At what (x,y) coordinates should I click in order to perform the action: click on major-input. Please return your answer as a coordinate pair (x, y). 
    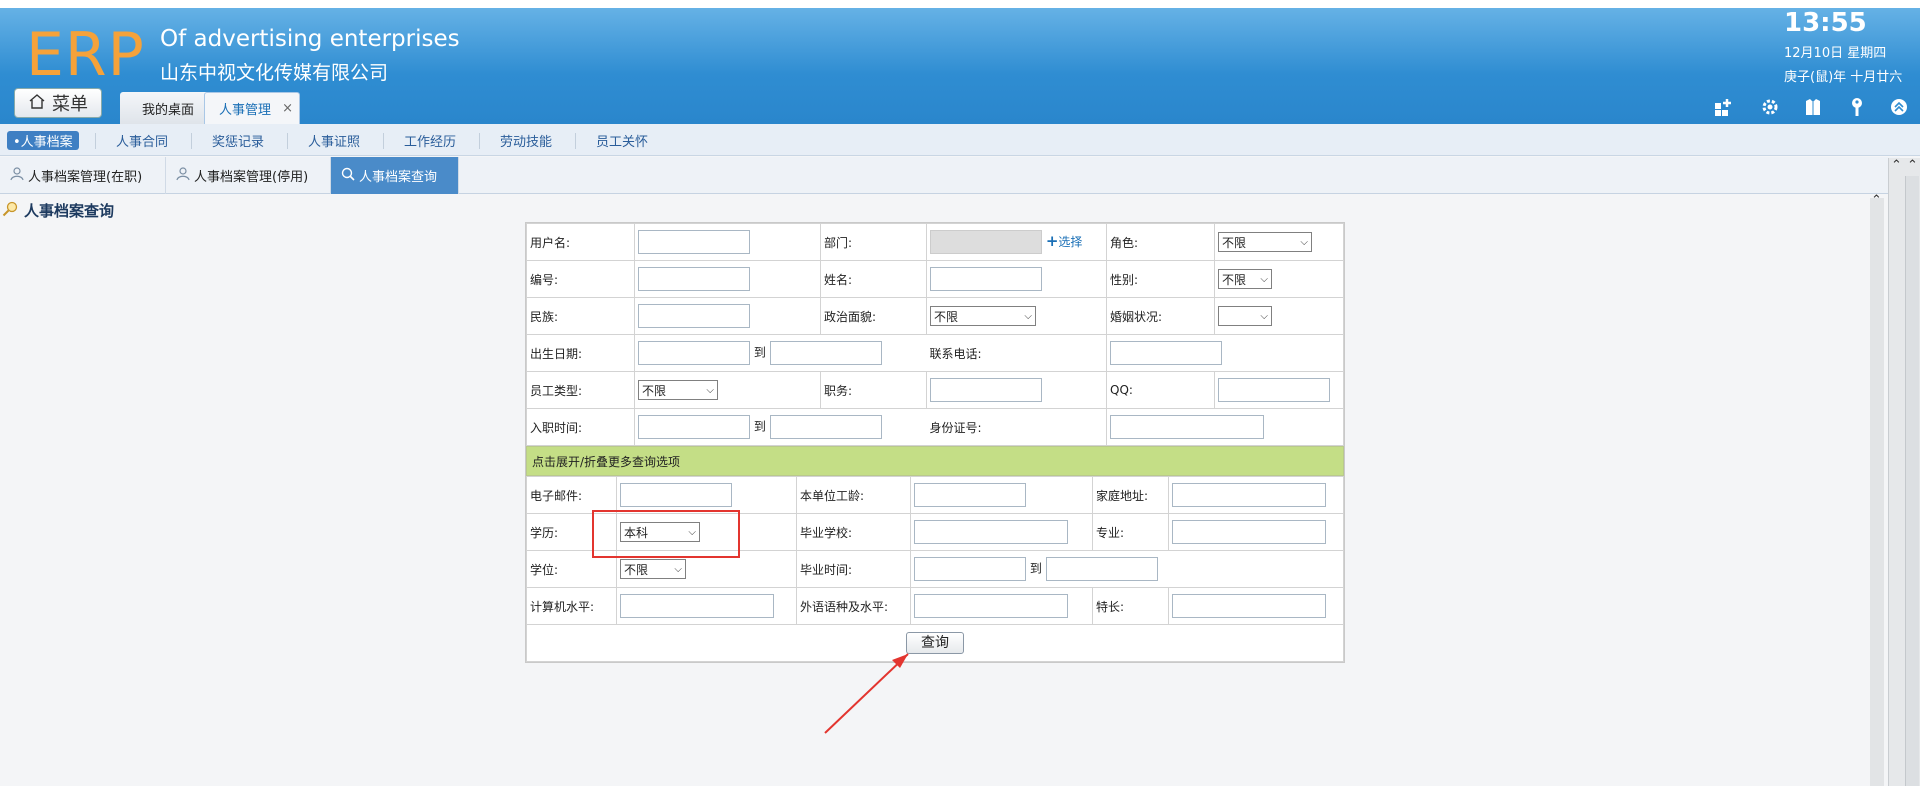
    Looking at the image, I should click on (1249, 532).